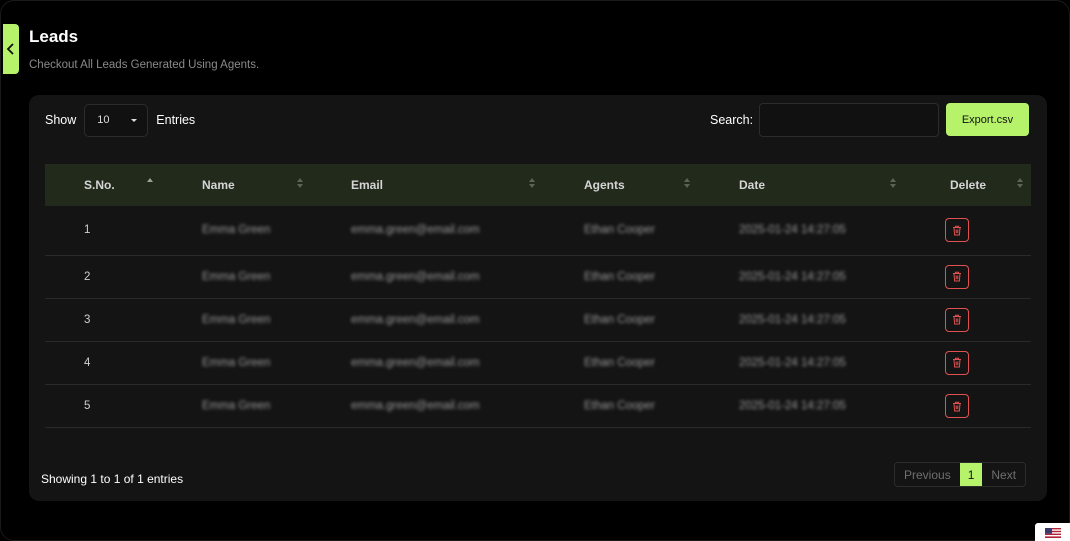  I want to click on page-title: Leads, so click(54, 36).